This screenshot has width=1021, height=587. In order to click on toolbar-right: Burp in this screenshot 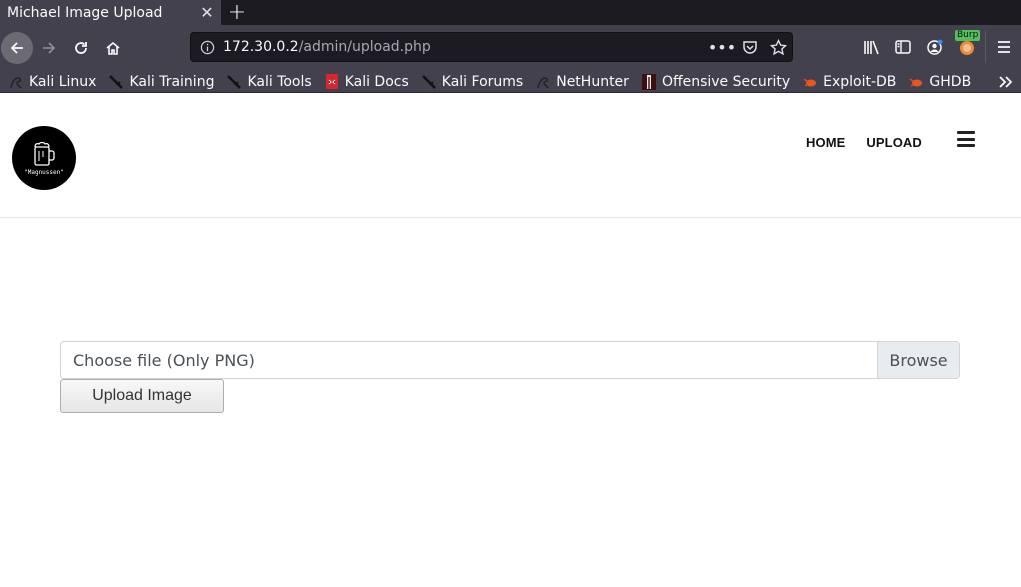, I will do `click(937, 46)`.